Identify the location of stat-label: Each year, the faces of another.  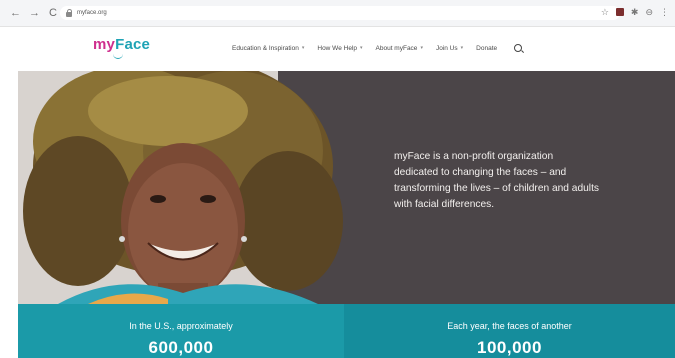
(509, 326).